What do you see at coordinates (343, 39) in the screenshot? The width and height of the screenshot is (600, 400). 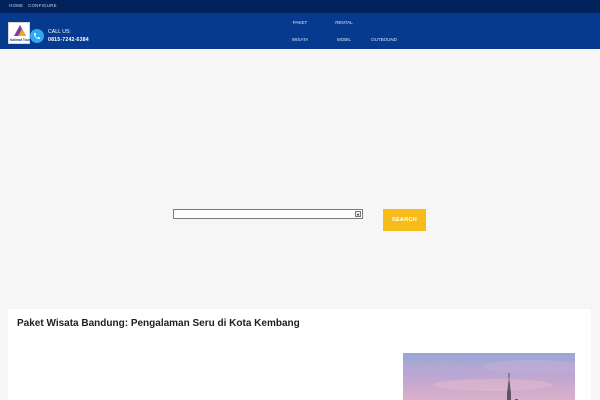 I see `nav-label-bottom: MOBIL` at bounding box center [343, 39].